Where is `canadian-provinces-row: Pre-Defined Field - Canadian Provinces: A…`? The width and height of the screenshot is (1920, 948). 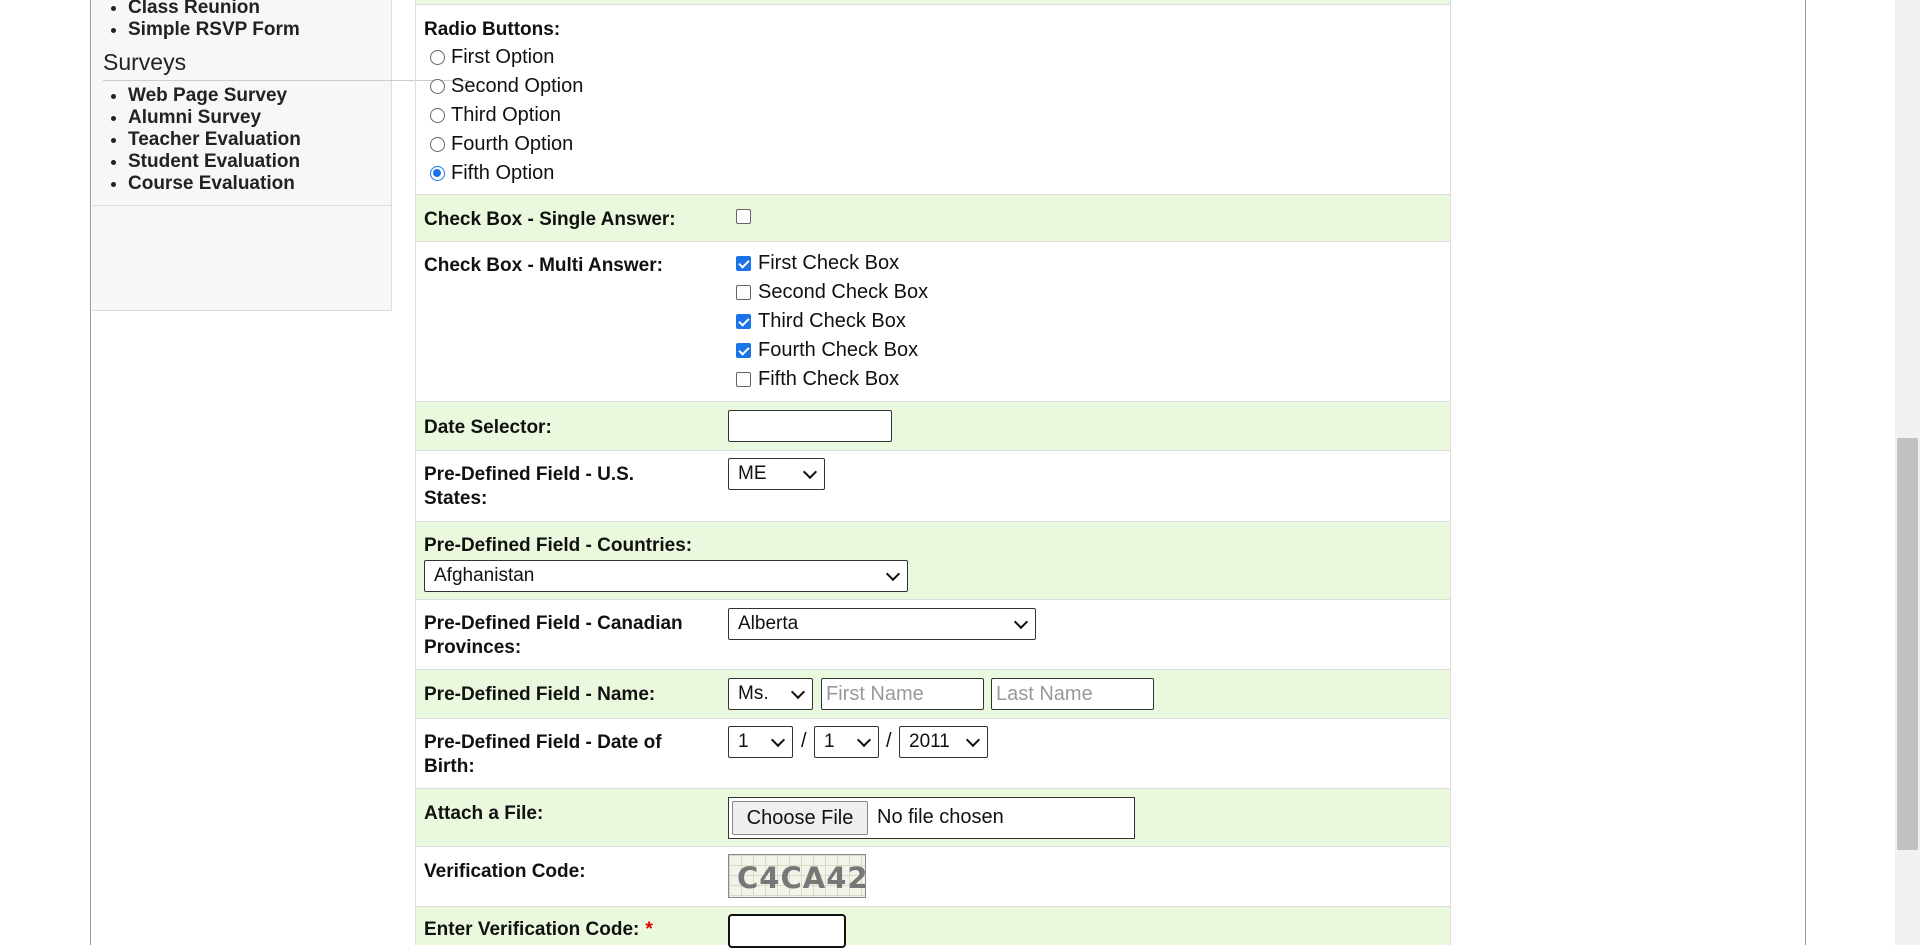 canadian-provinces-row: Pre-Defined Field - Canadian Provinces: A… is located at coordinates (933, 635).